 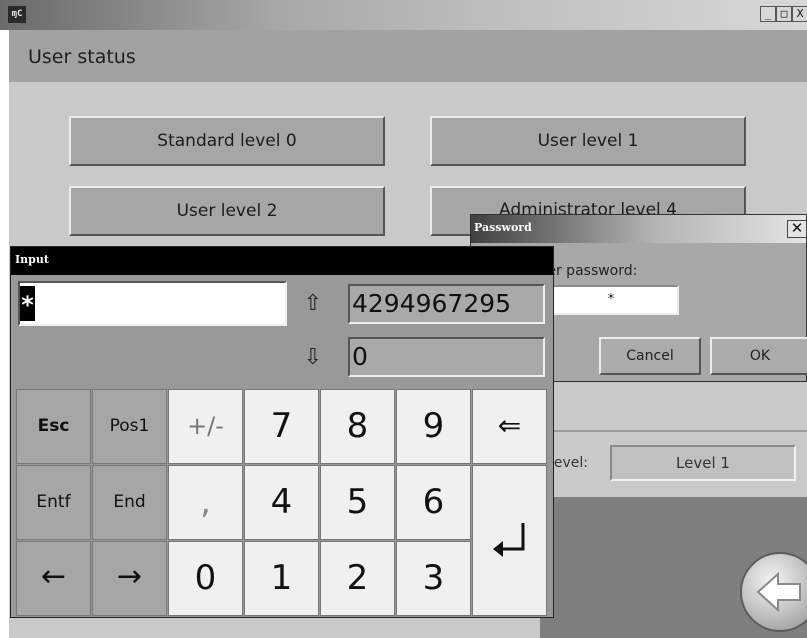 I want to click on app-logo-icon: ɱC, so click(x=17, y=14).